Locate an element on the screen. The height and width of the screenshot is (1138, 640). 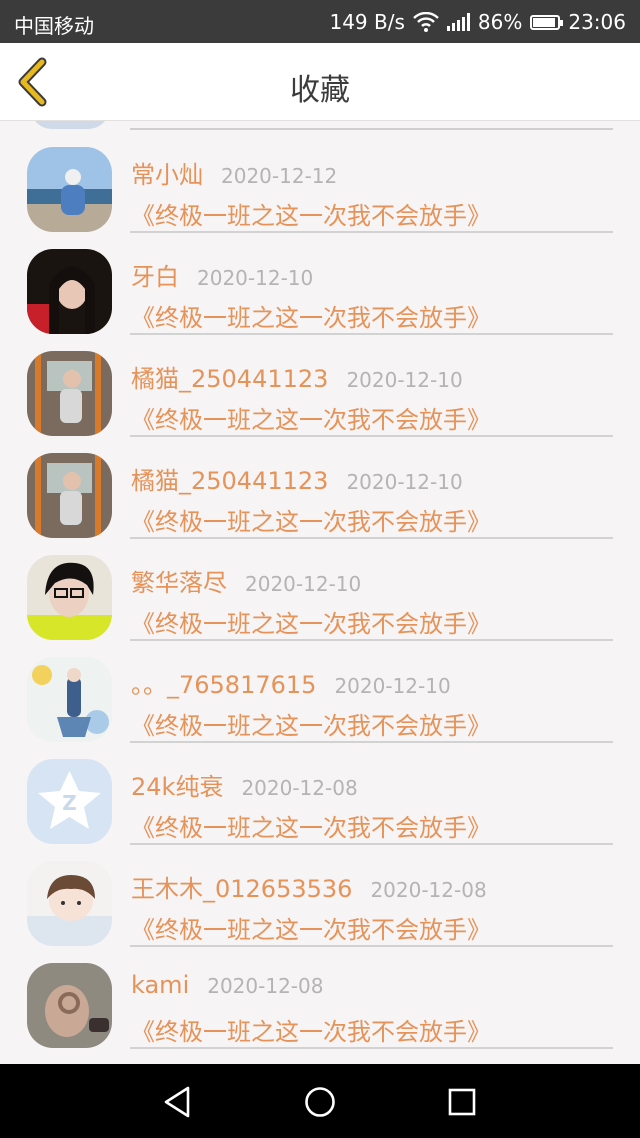
list-item: 常小灿 2020-12-12 《终极一班之这一次我不会放手》 is located at coordinates (320, 177).